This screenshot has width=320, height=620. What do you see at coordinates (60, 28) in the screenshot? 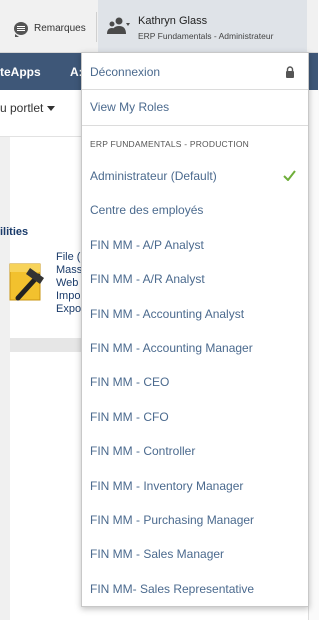
I see `remarques-label: Remarques` at bounding box center [60, 28].